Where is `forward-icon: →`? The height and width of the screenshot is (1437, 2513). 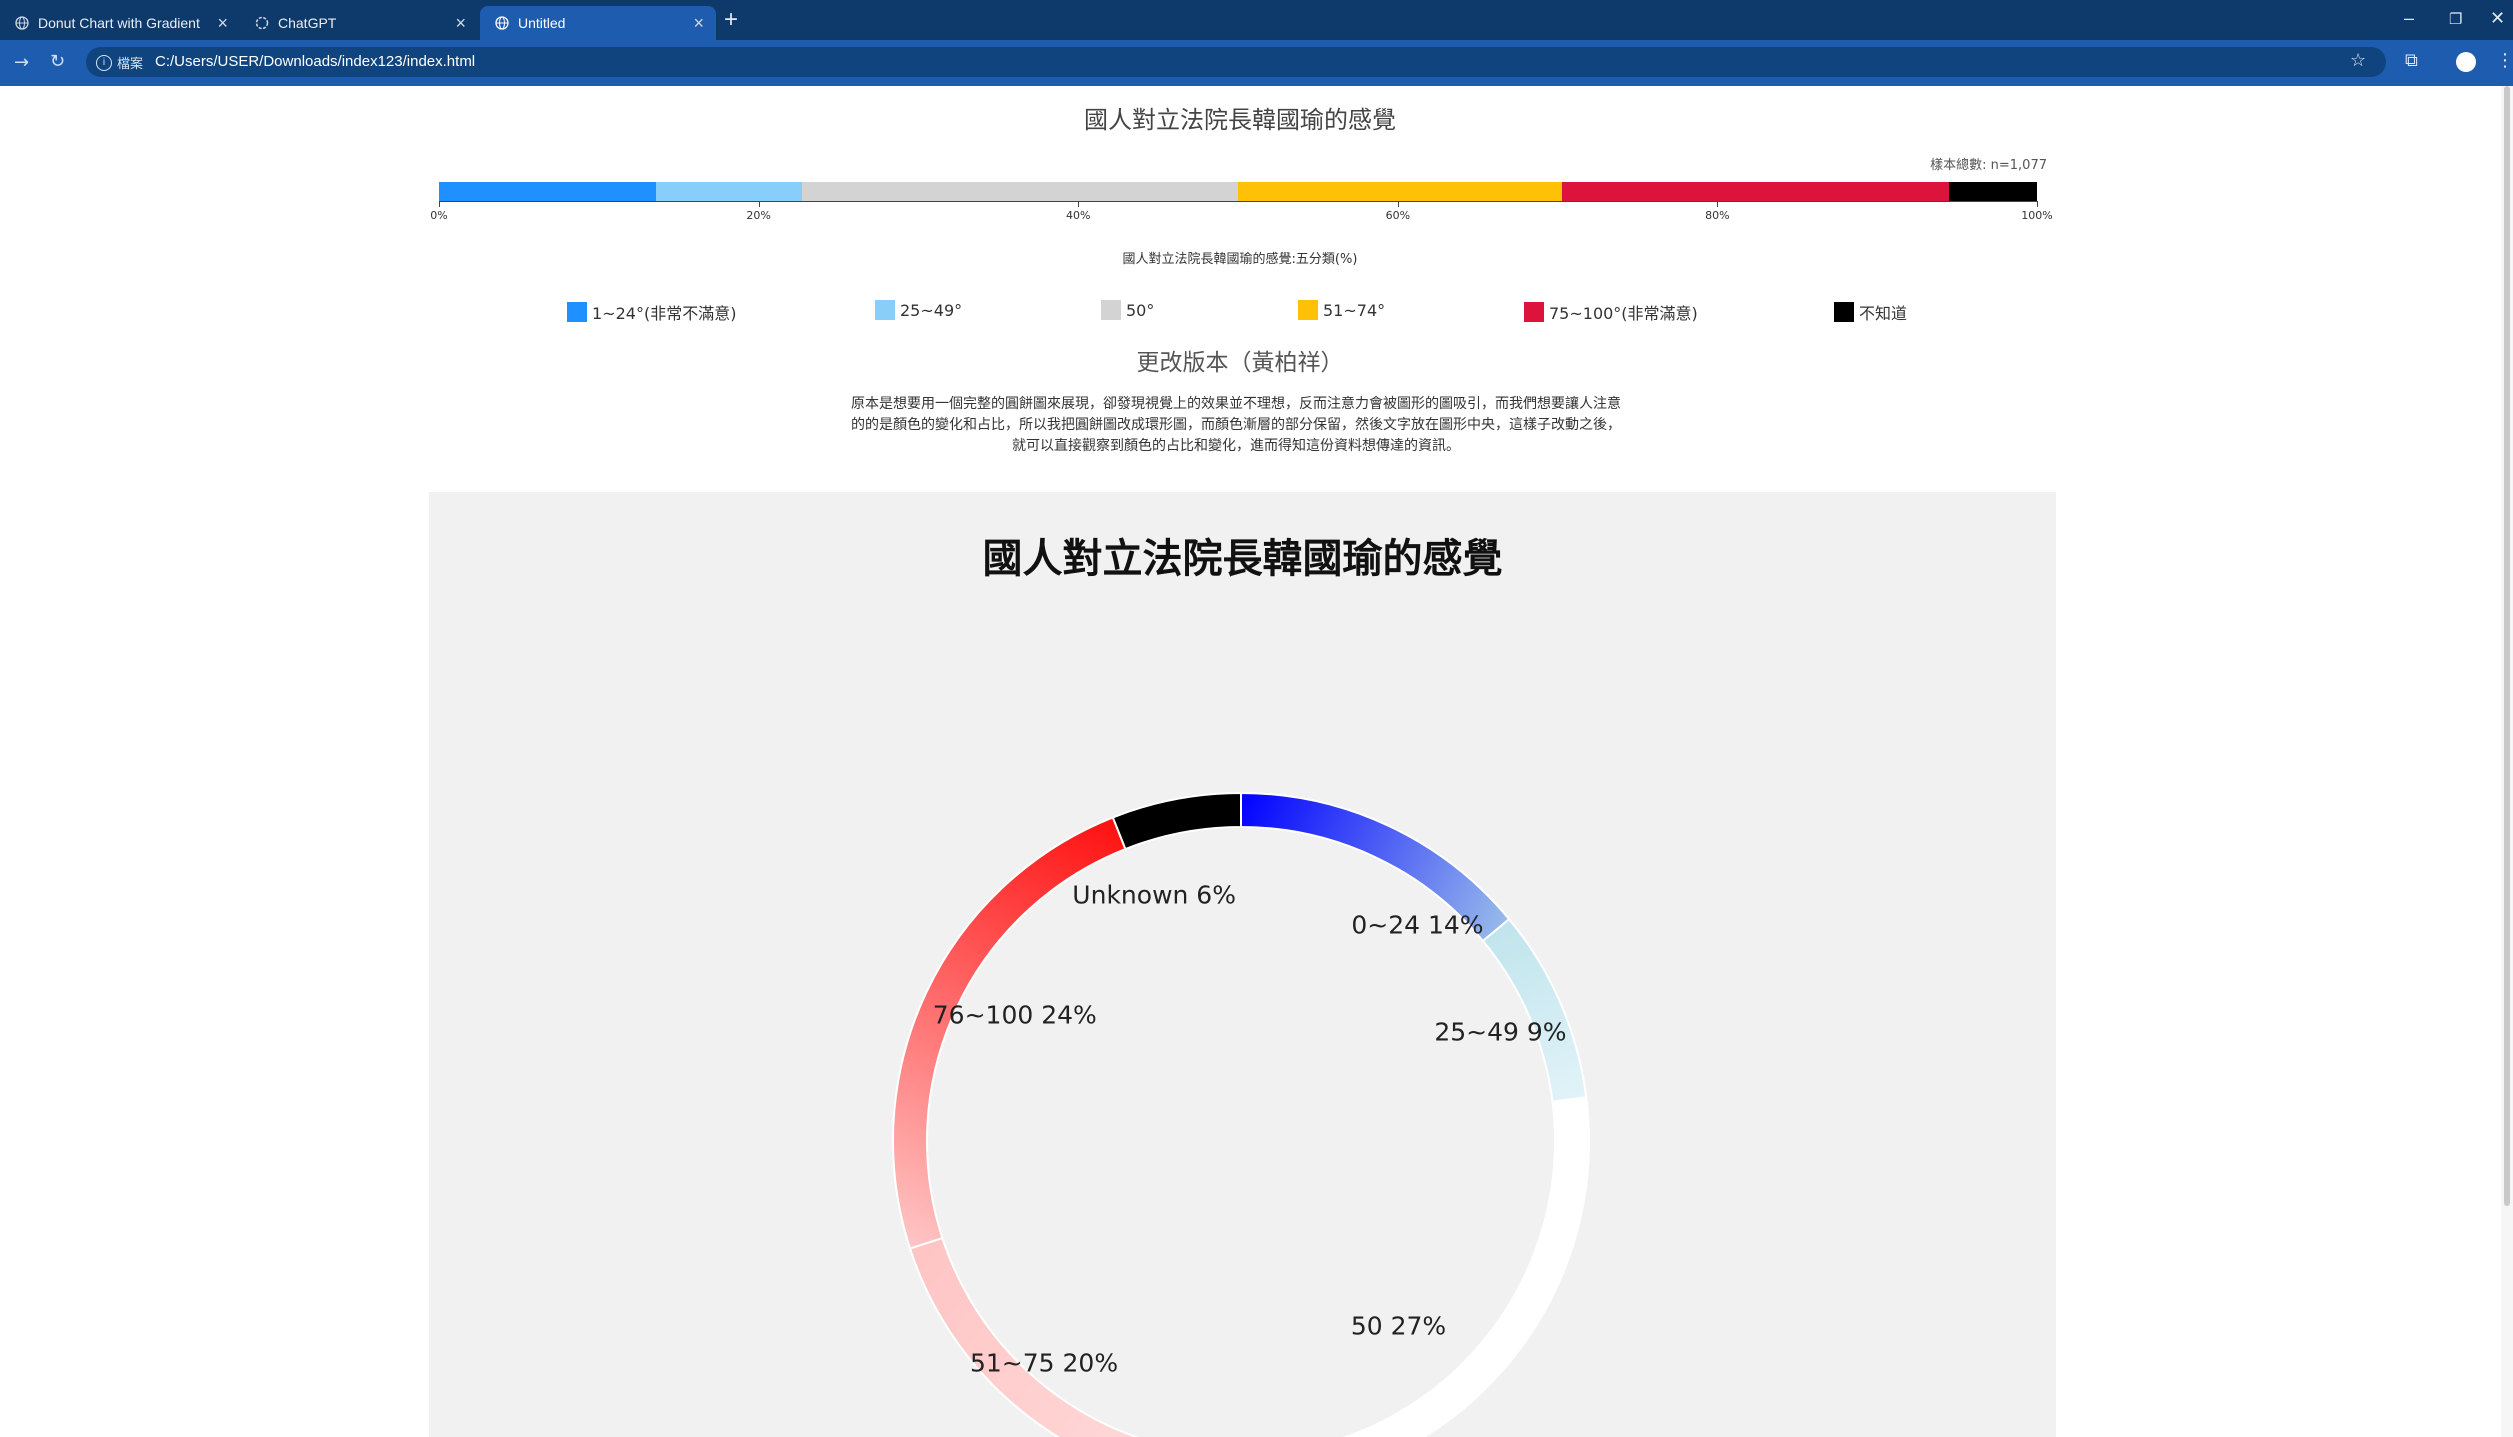
forward-icon: → is located at coordinates (21, 62).